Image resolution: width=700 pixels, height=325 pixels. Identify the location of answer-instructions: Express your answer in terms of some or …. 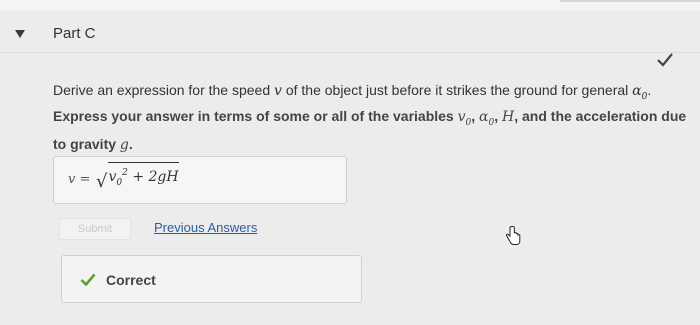
(370, 130).